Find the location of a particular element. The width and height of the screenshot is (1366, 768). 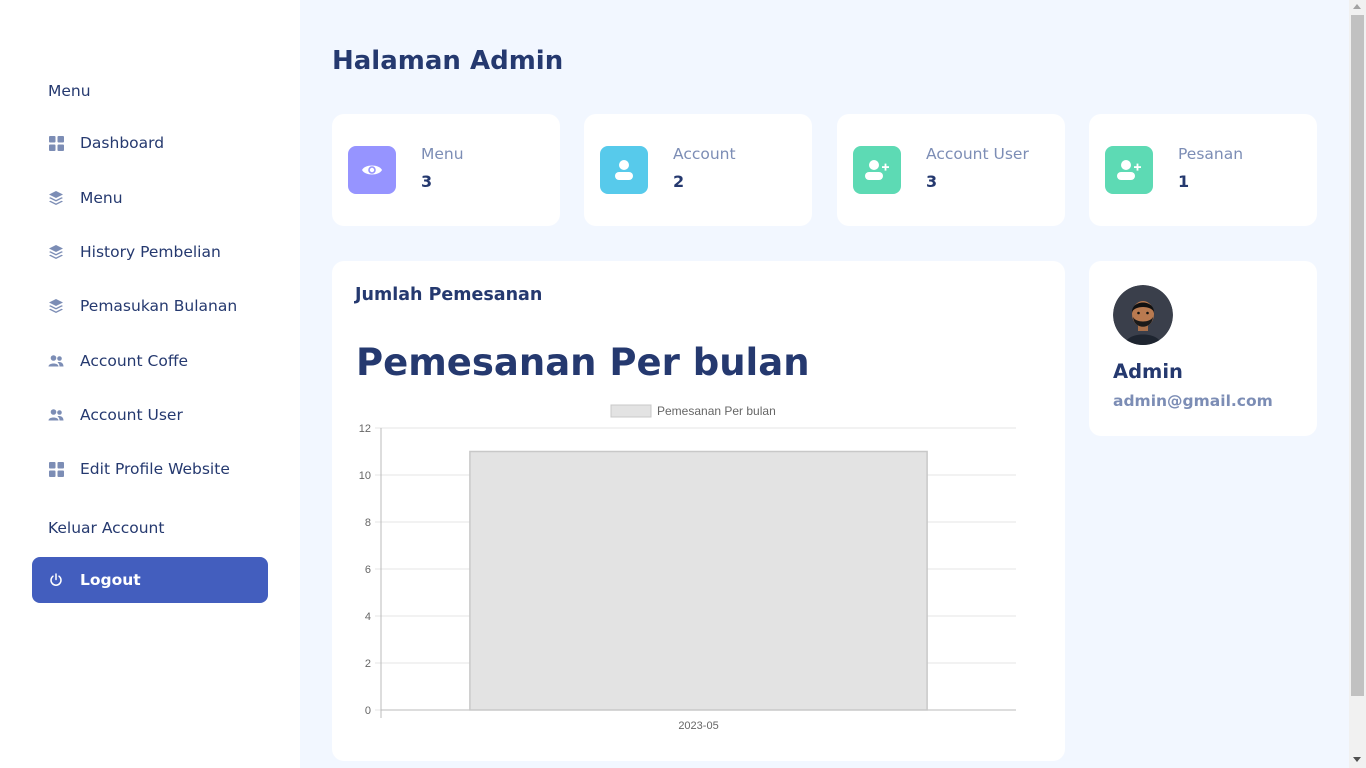

sidebar-item-account-coffe: Account Coffe is located at coordinates (158, 361).